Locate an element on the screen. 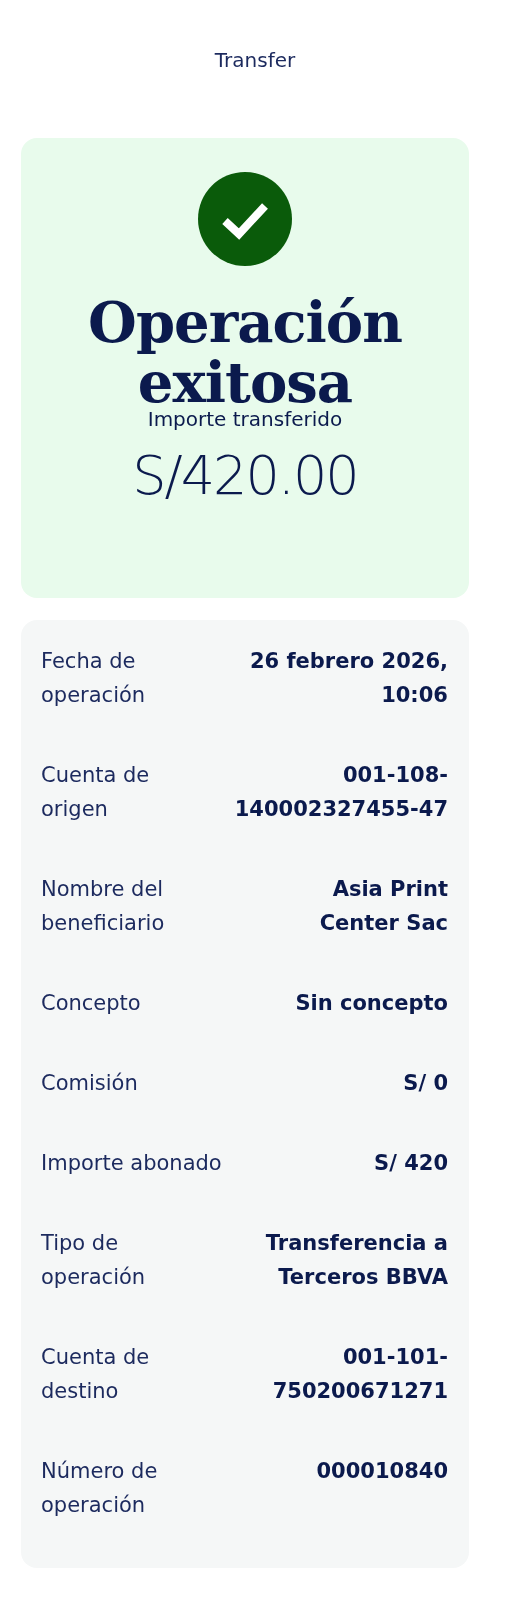 This screenshot has height=1599, width=506. detail-value: Sin concepto is located at coordinates (371, 1003).